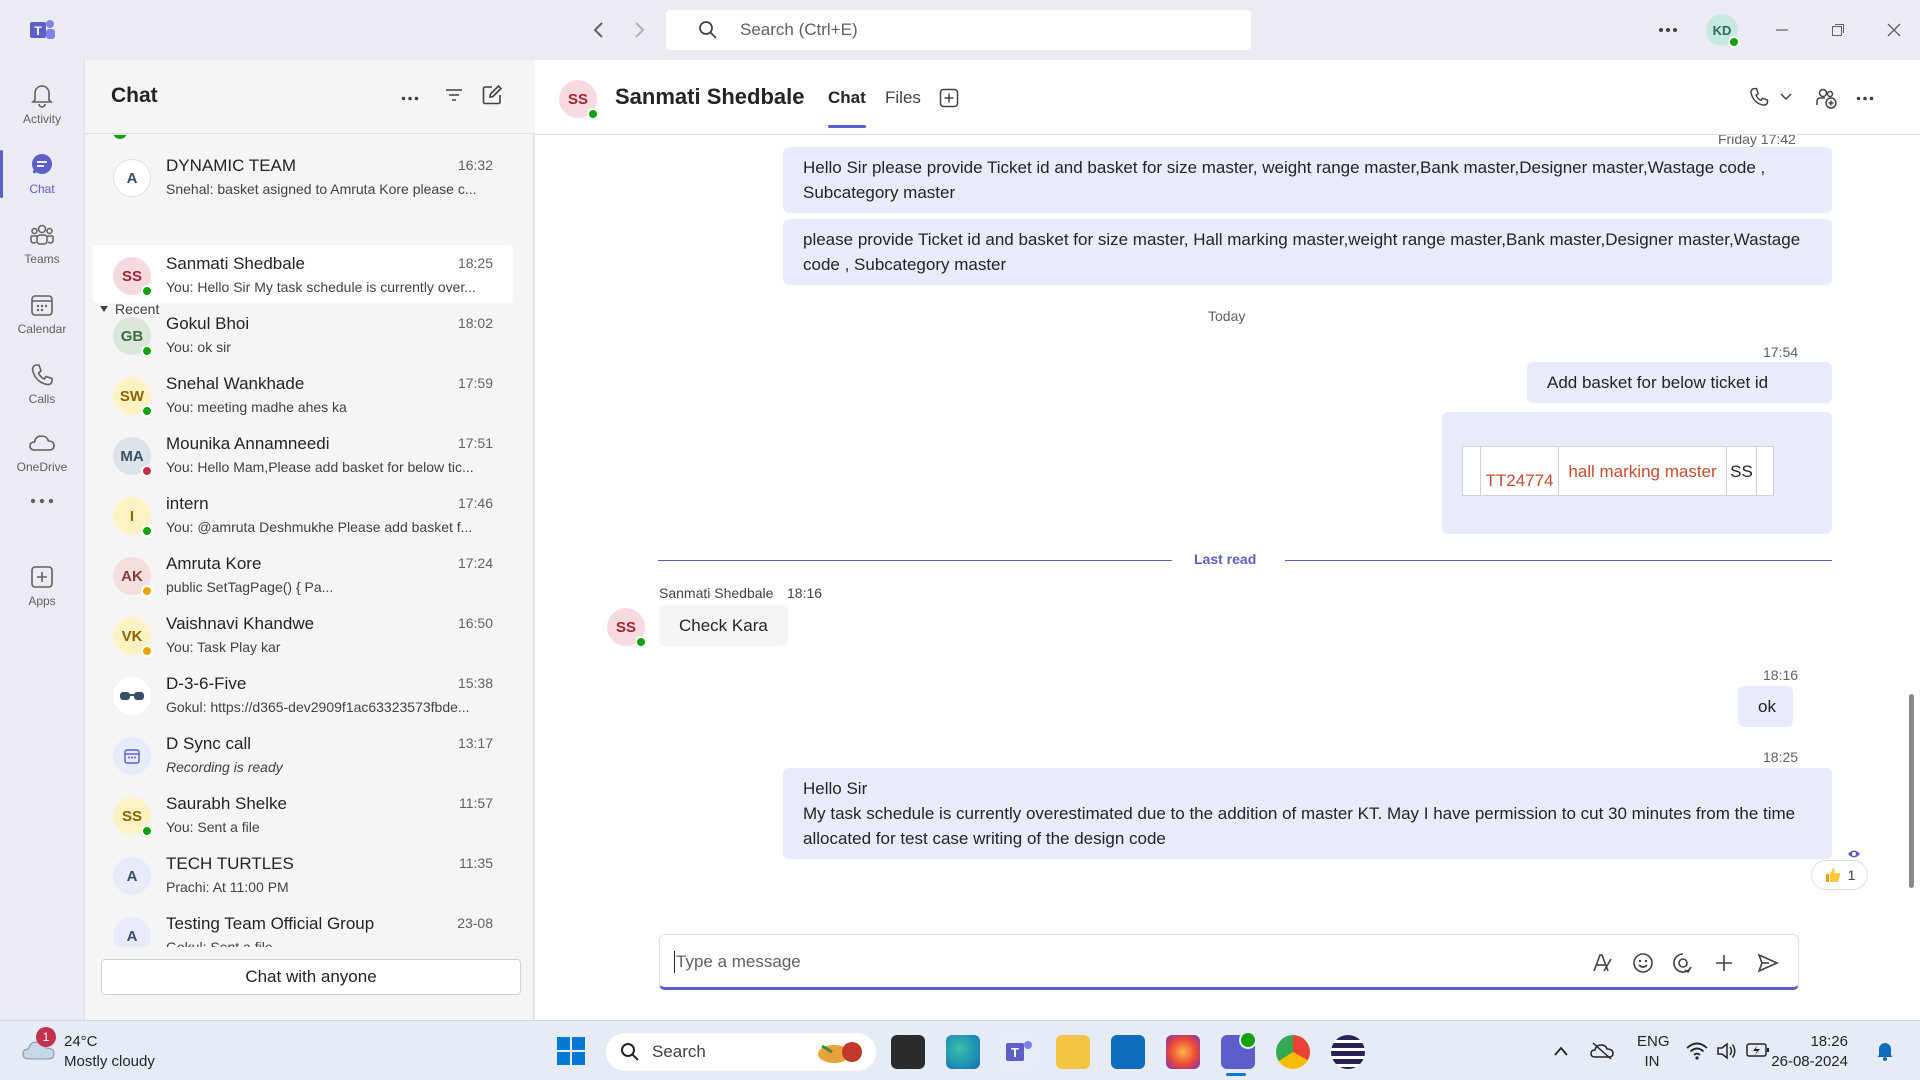 This screenshot has width=1920, height=1080. What do you see at coordinates (42, 104) in the screenshot?
I see `rail-activity: Activity` at bounding box center [42, 104].